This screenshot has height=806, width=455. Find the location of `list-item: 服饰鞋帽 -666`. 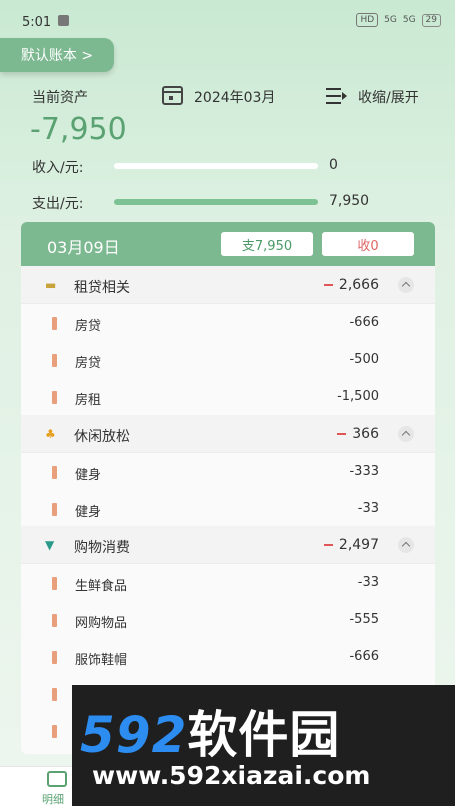

list-item: 服饰鞋帽 -666 is located at coordinates (228, 657).